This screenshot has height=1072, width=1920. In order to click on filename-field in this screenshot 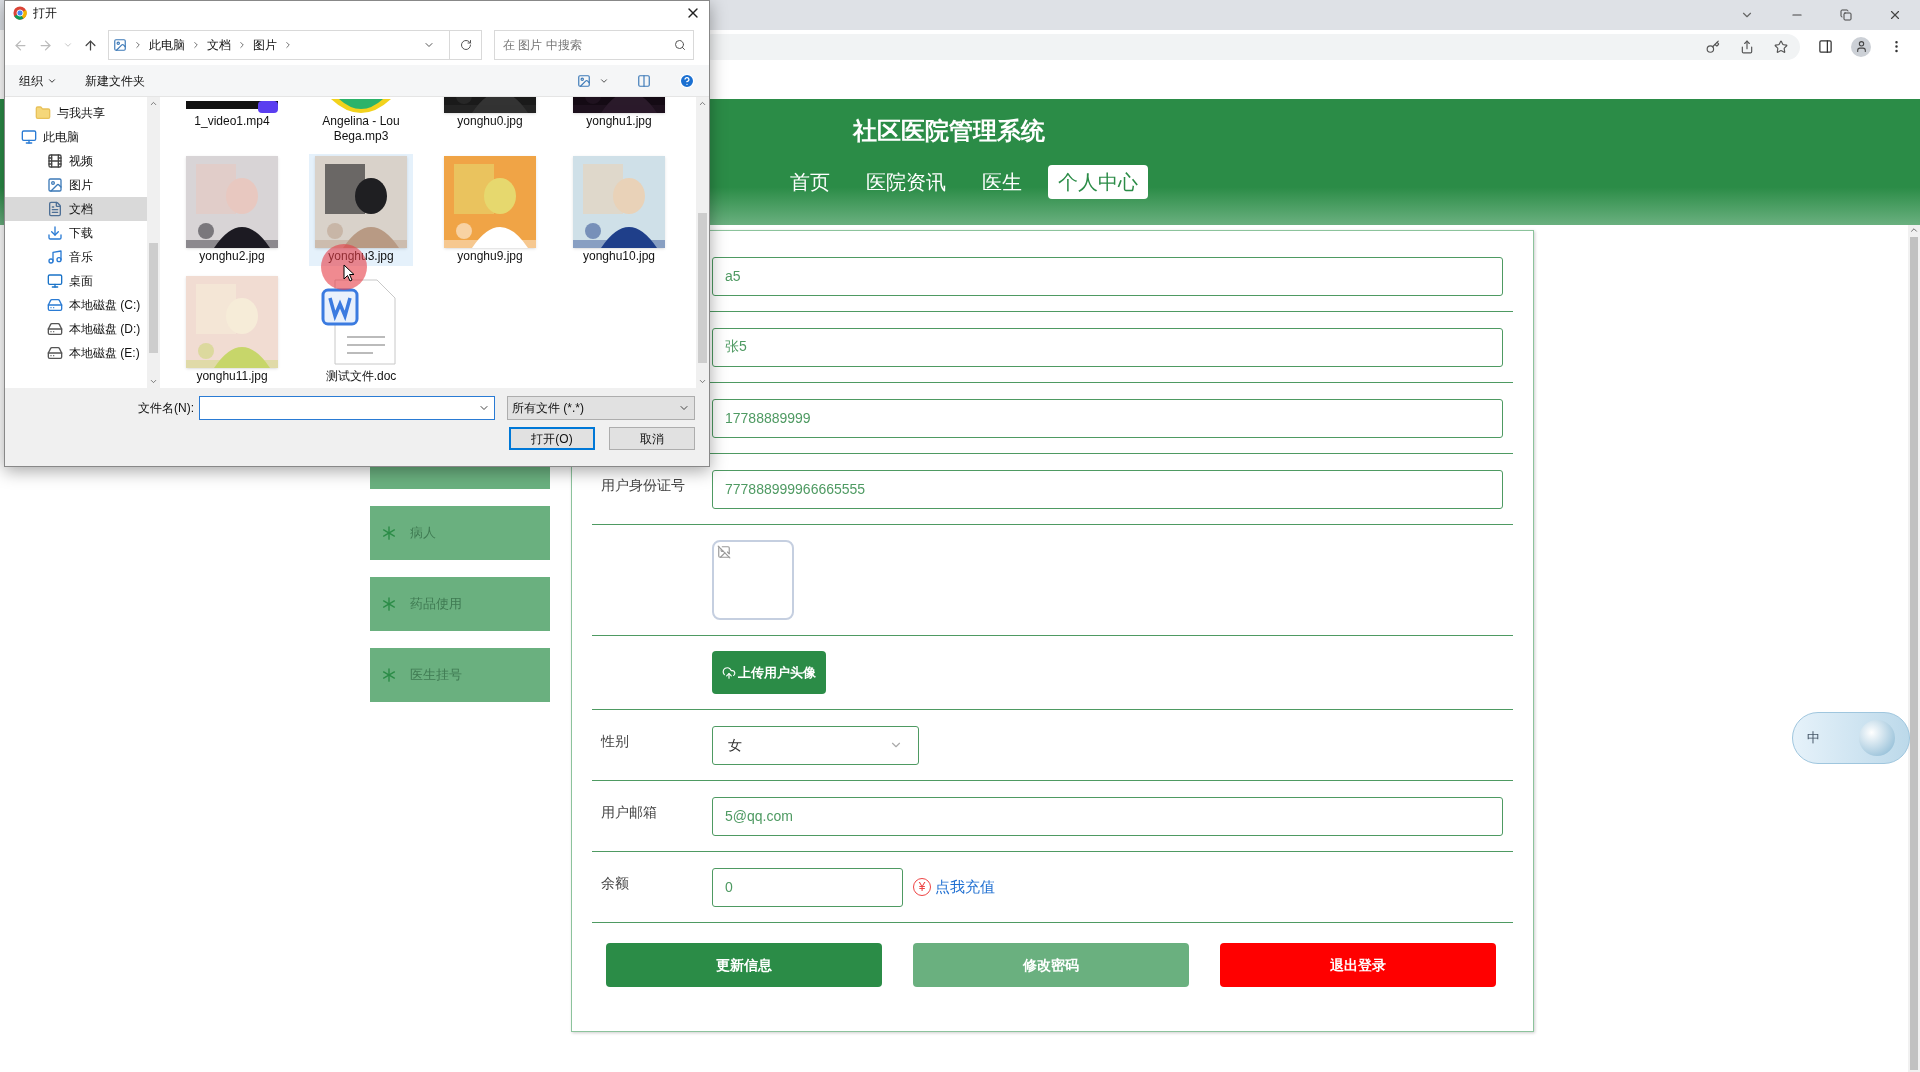, I will do `click(347, 408)`.